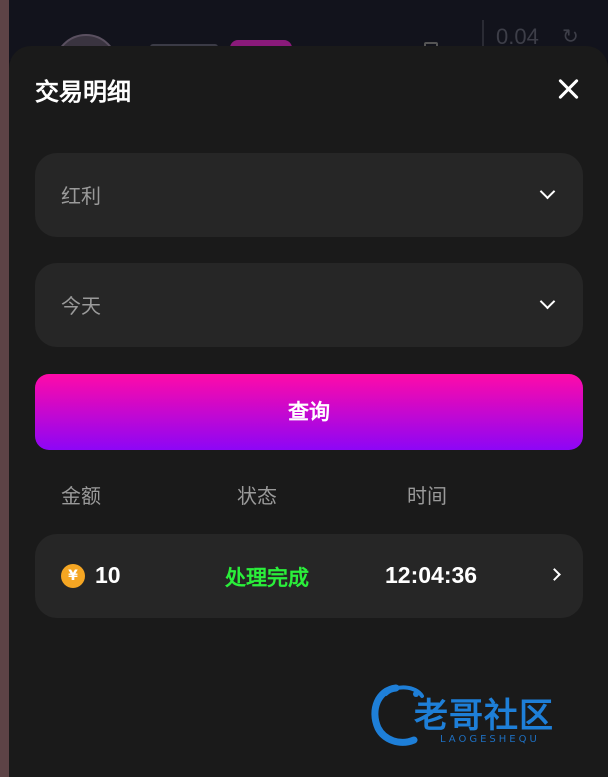 The height and width of the screenshot is (777, 608). What do you see at coordinates (570, 36) in the screenshot?
I see `refresh-icon: ↻` at bounding box center [570, 36].